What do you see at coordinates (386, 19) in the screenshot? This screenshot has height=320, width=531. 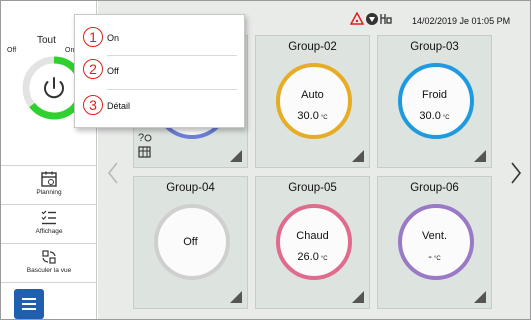 I see `network-icon` at bounding box center [386, 19].